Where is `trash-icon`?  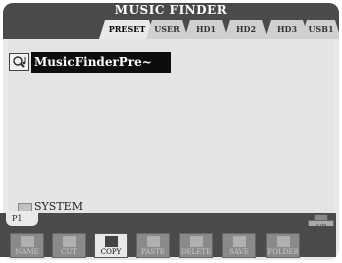
trash-icon is located at coordinates (196, 241).